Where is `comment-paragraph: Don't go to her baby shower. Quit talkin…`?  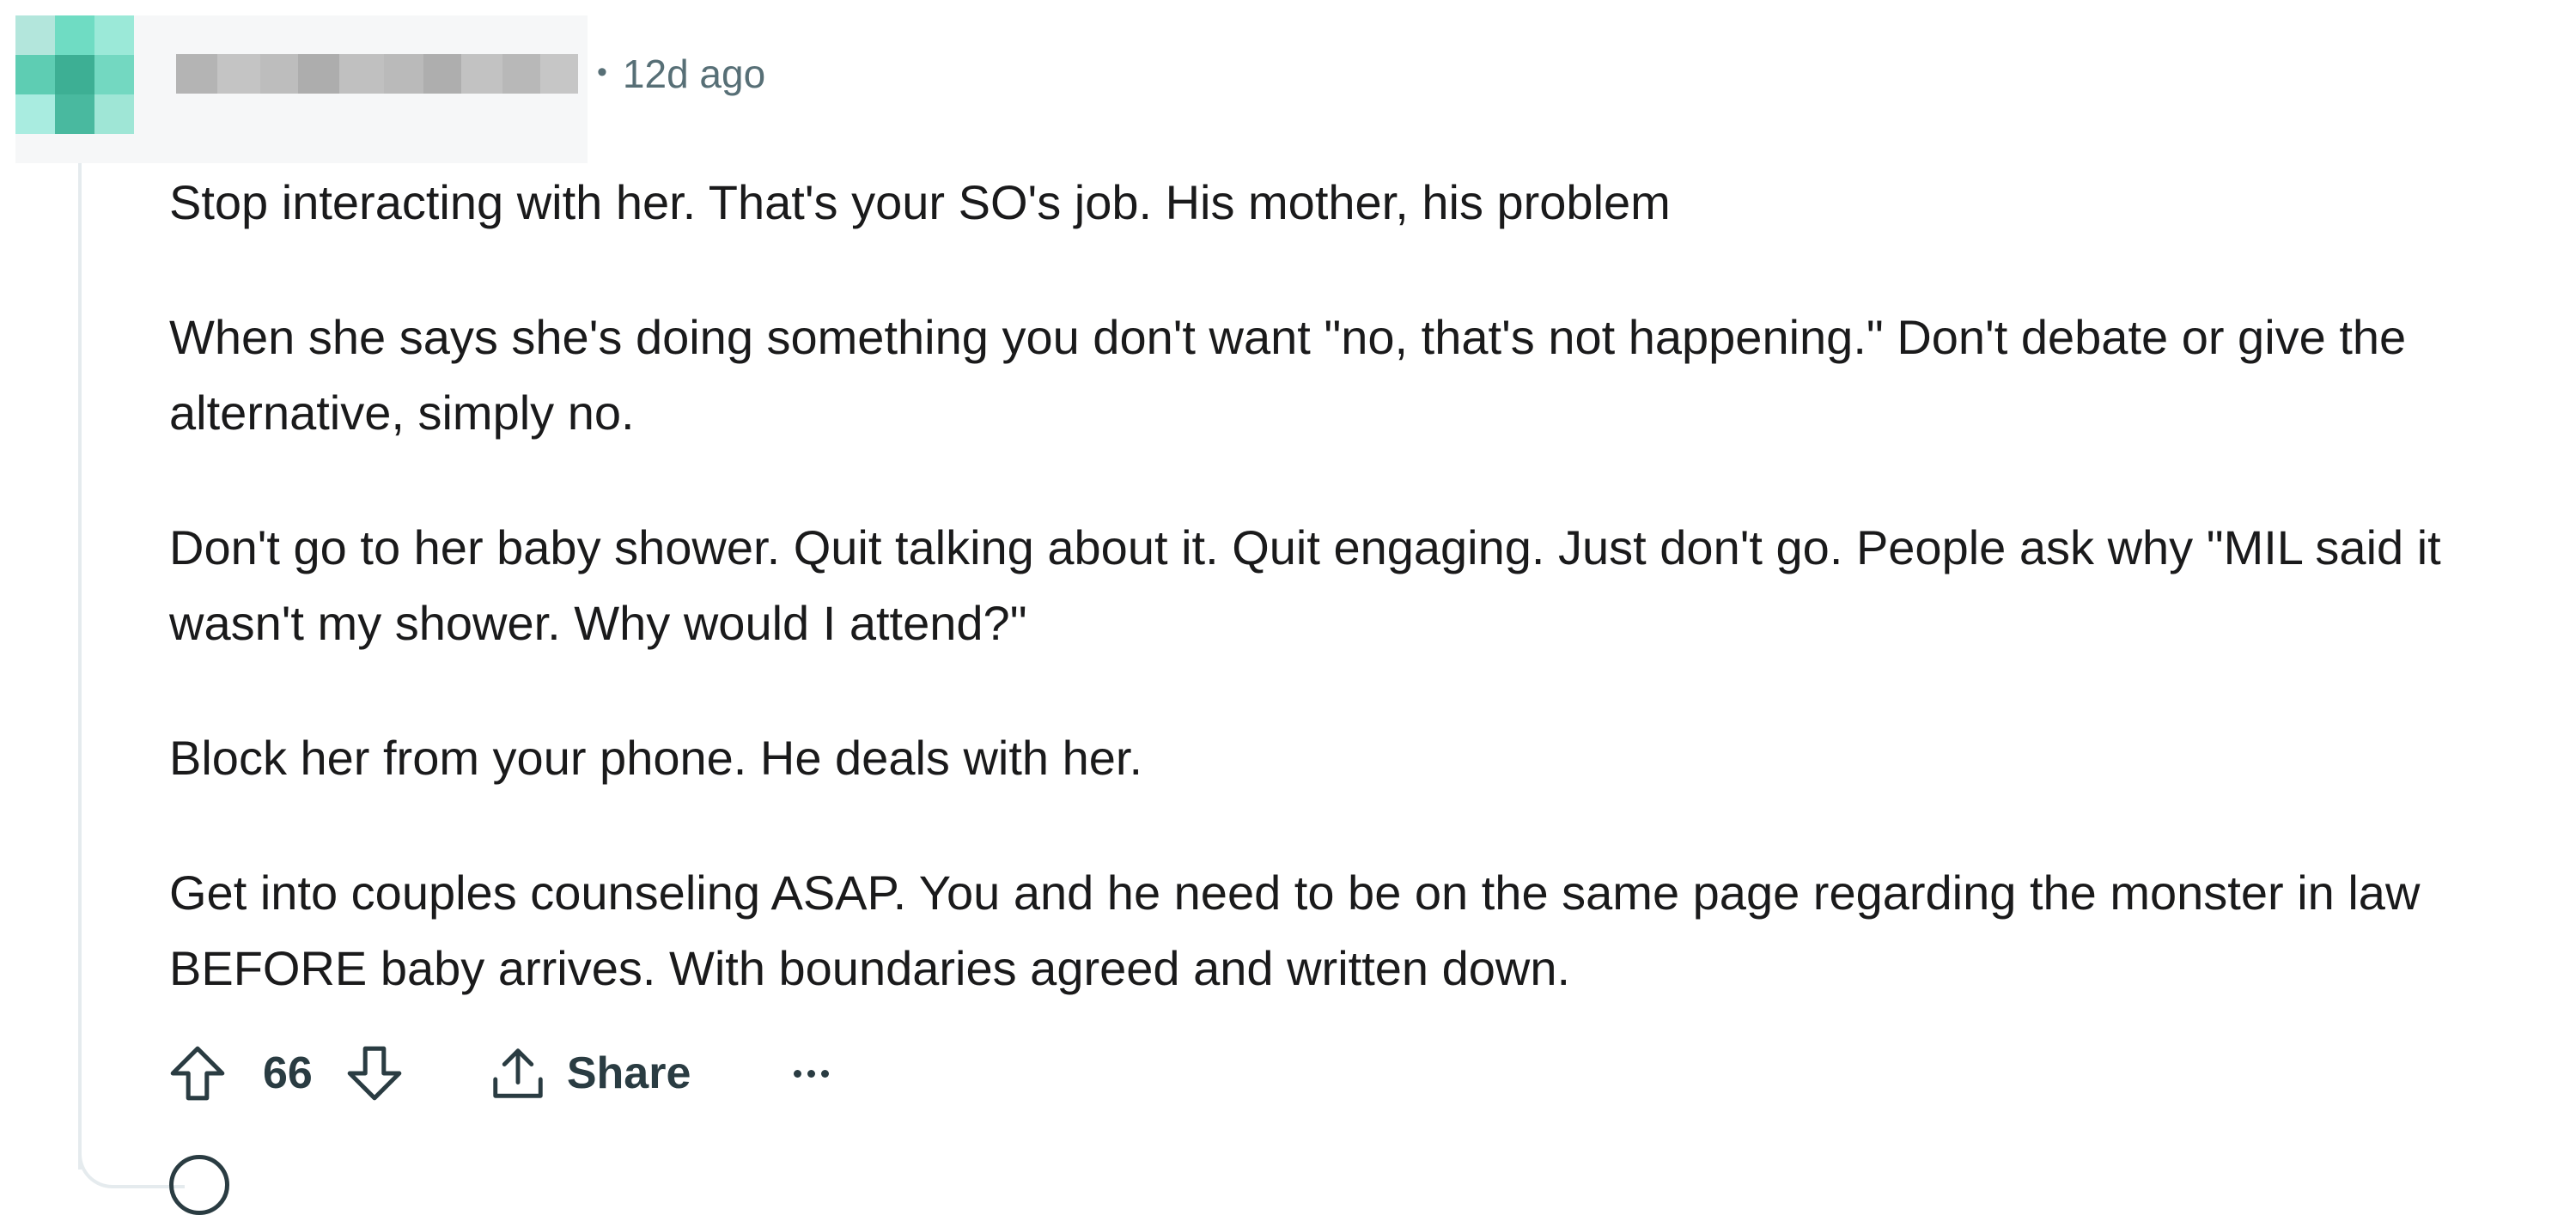 comment-paragraph: Don't go to her baby shower. Quit talkin… is located at coordinates (1305, 585).